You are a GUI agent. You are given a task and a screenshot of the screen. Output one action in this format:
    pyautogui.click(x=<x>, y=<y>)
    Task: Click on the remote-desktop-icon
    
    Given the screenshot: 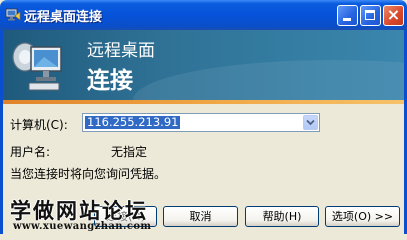 What is the action you would take?
    pyautogui.click(x=13, y=14)
    